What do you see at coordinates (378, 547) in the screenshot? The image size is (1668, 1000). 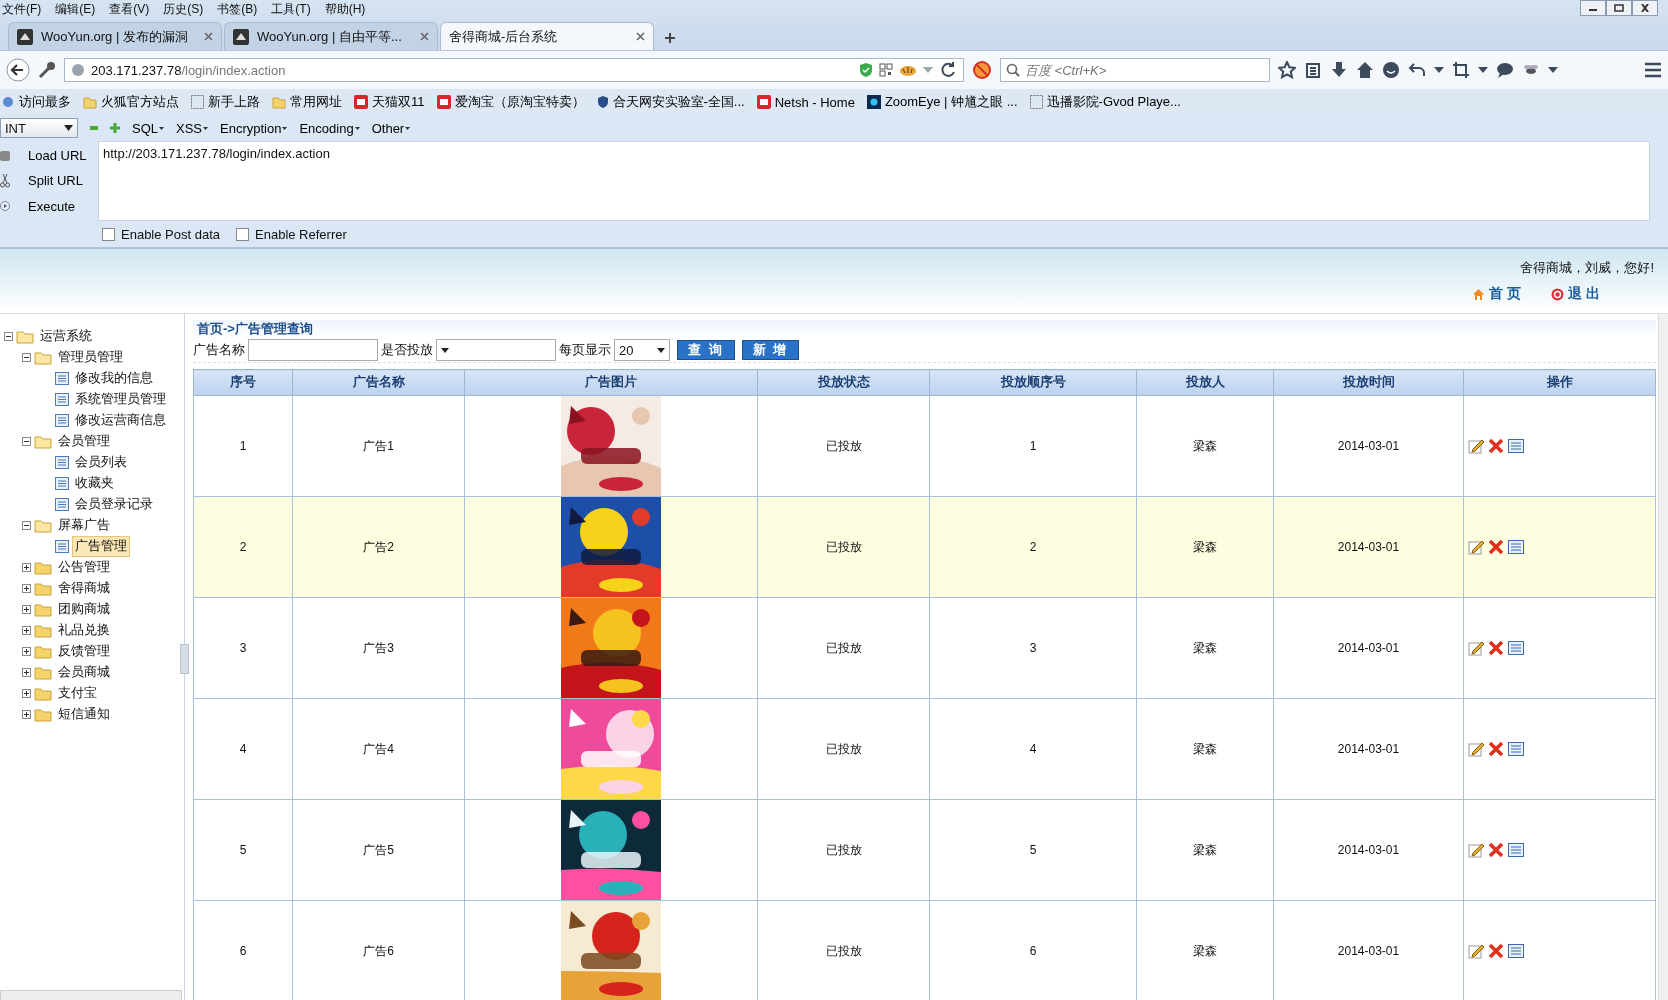 I see `table-cell: 广告2` at bounding box center [378, 547].